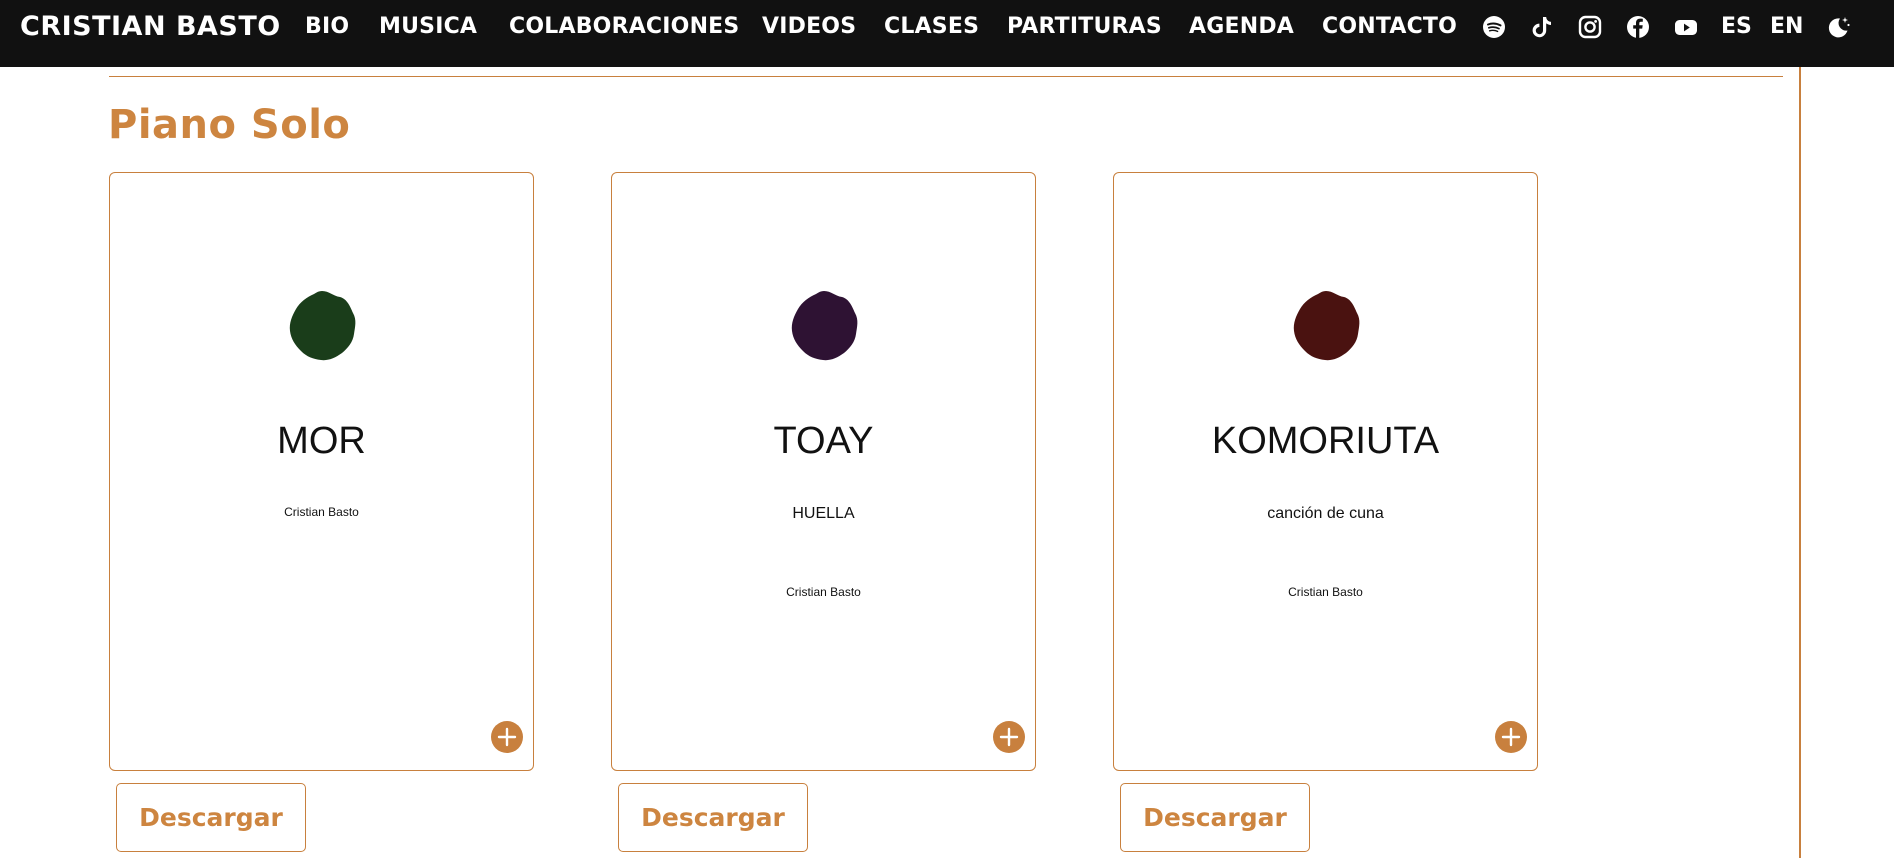 The width and height of the screenshot is (1894, 858). I want to click on facebook-icon, so click(1638, 27).